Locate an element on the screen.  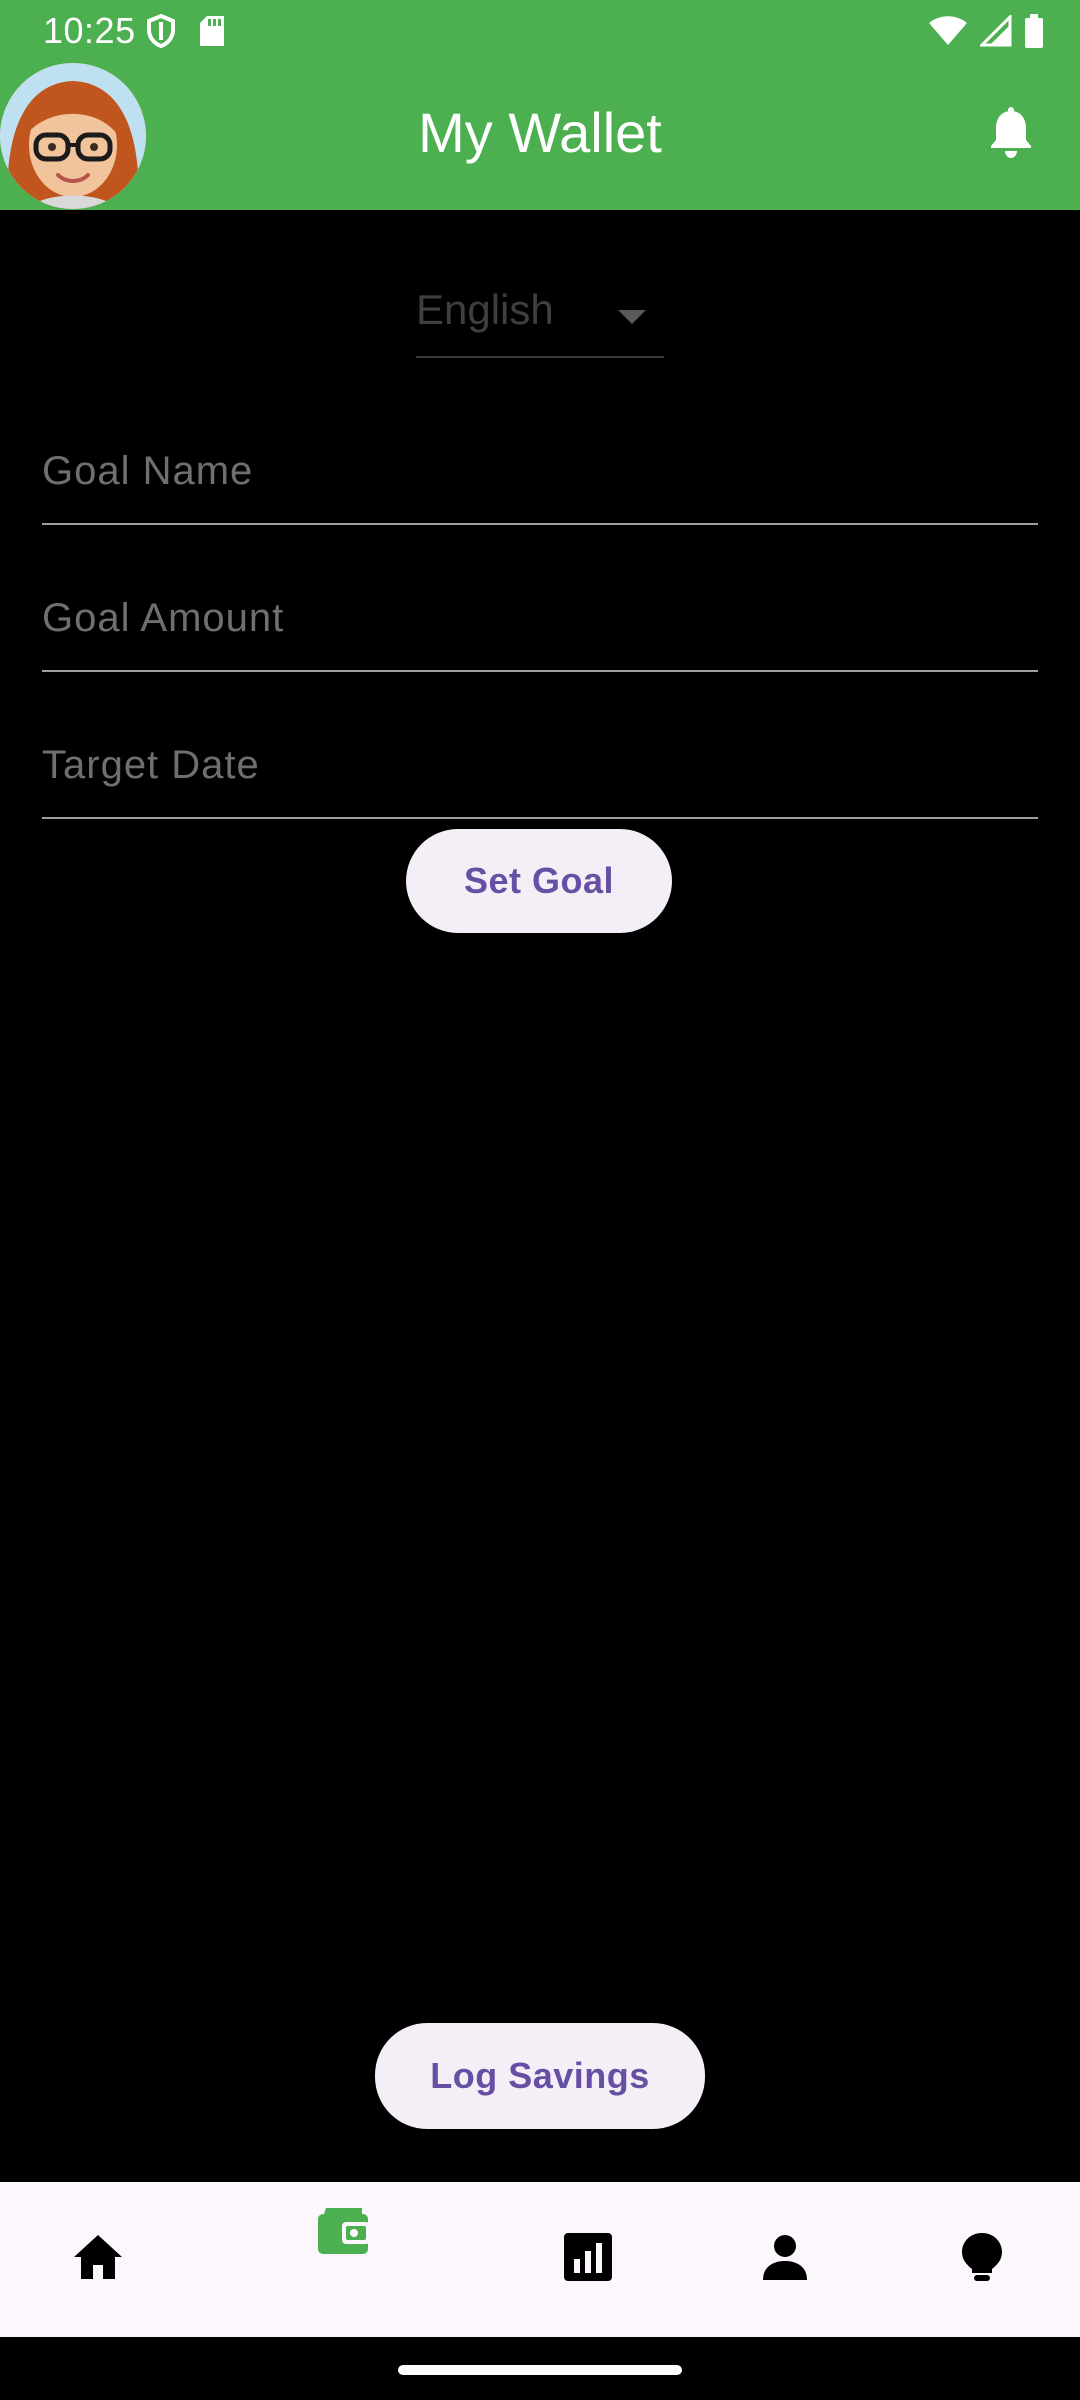
bell-icon is located at coordinates (1011, 135).